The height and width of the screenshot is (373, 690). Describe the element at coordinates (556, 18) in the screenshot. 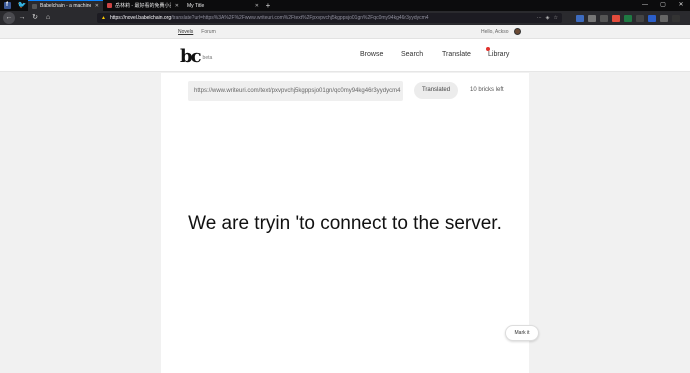

I see `bookmark-star-icon: ☆` at that location.